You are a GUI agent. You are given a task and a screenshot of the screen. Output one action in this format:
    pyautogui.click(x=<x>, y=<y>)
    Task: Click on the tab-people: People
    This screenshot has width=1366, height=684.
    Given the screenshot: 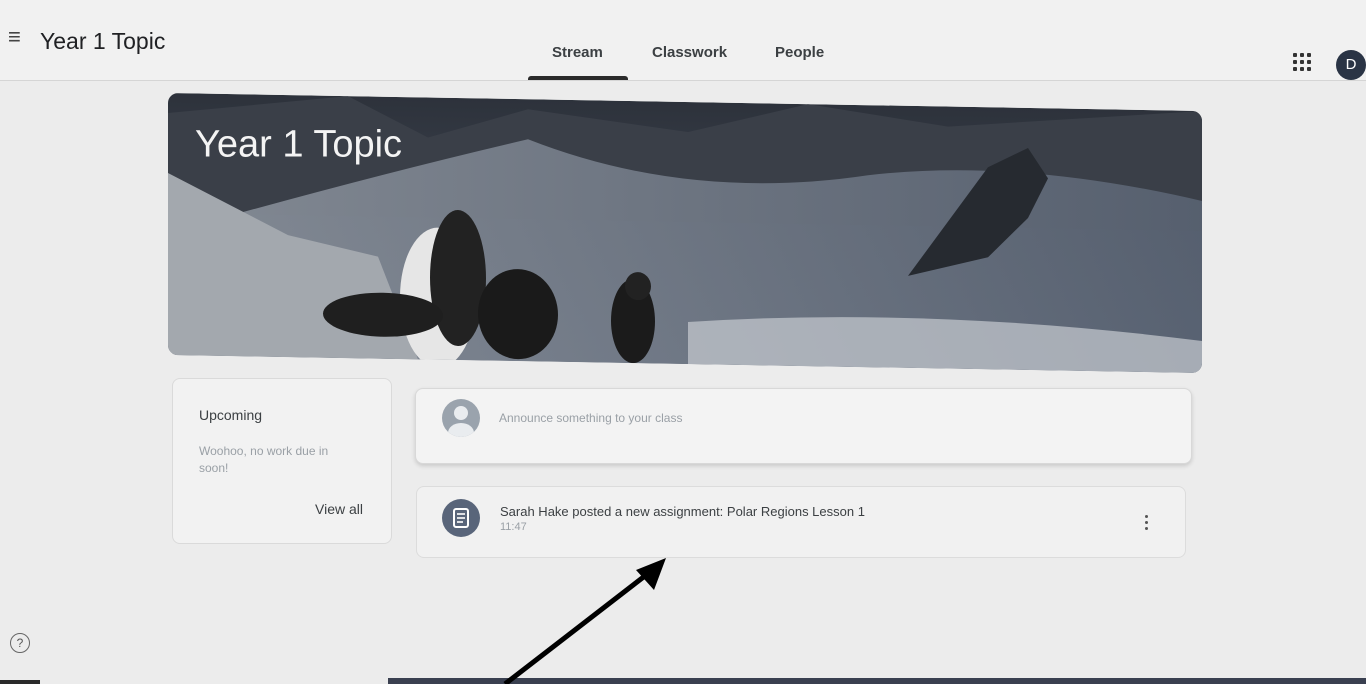 What is the action you would take?
    pyautogui.click(x=799, y=52)
    